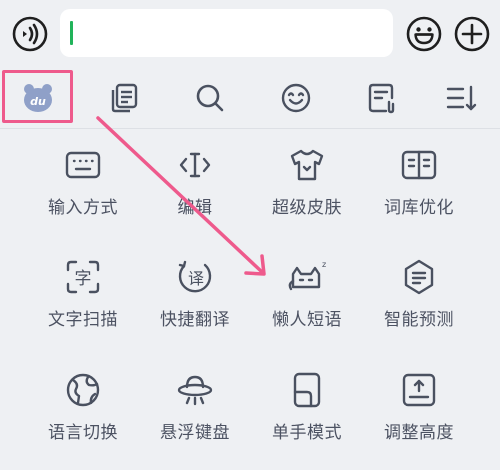  I want to click on grid-item-label: 输入方式, so click(83, 208).